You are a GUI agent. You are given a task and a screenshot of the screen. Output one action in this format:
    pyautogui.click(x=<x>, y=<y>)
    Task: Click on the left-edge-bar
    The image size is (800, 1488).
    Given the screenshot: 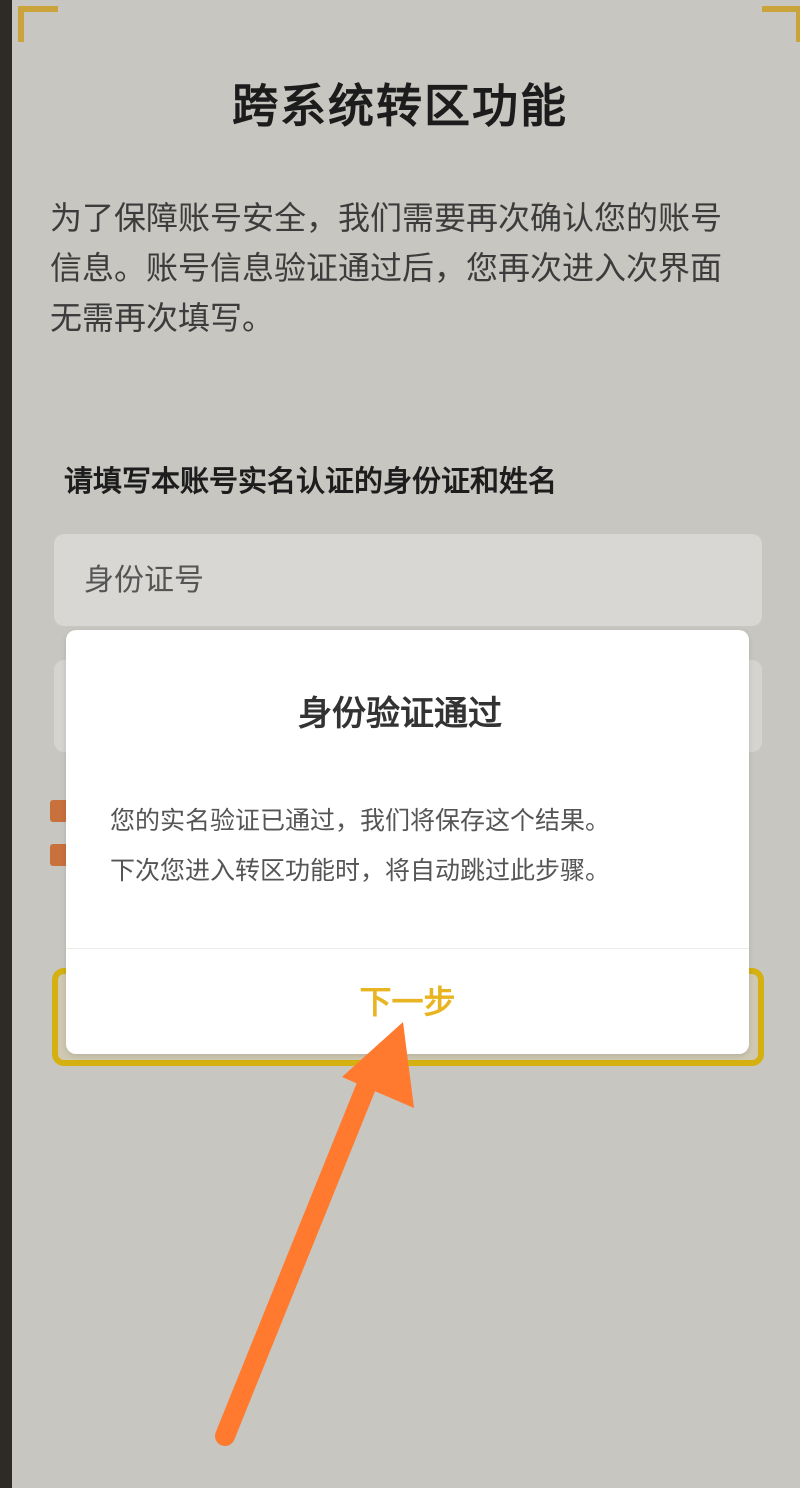 What is the action you would take?
    pyautogui.click(x=6, y=744)
    